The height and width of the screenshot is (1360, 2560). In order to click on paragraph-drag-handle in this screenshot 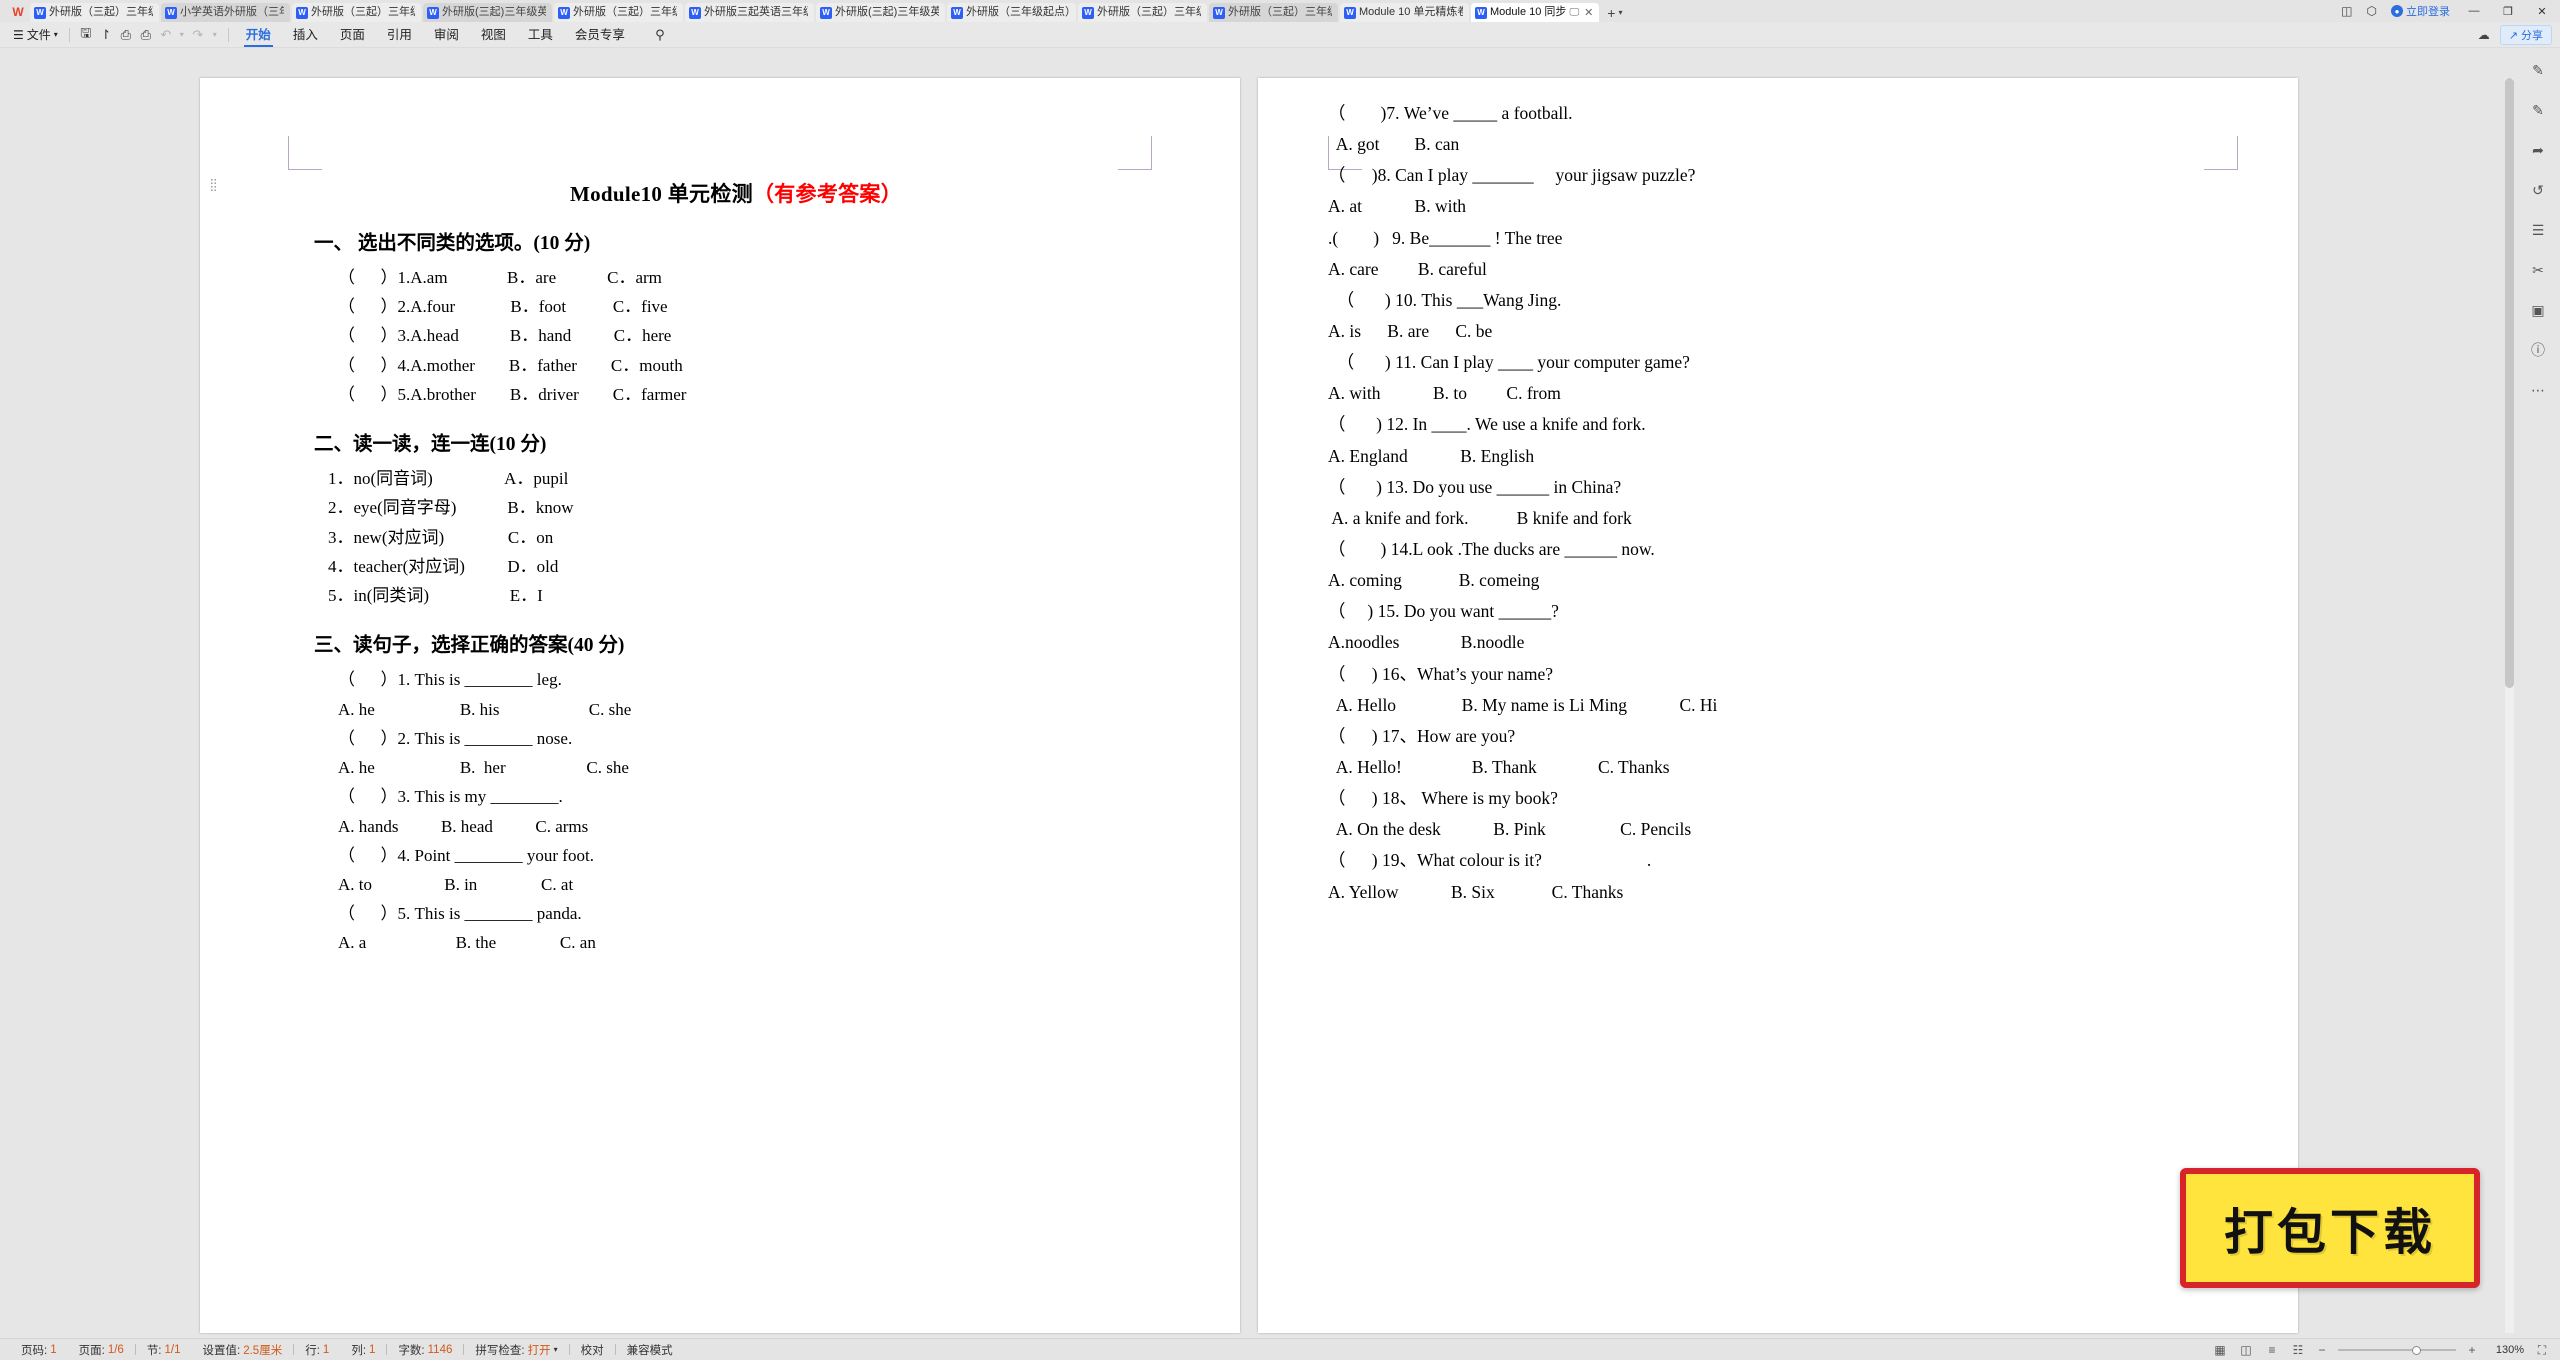, I will do `click(213, 185)`.